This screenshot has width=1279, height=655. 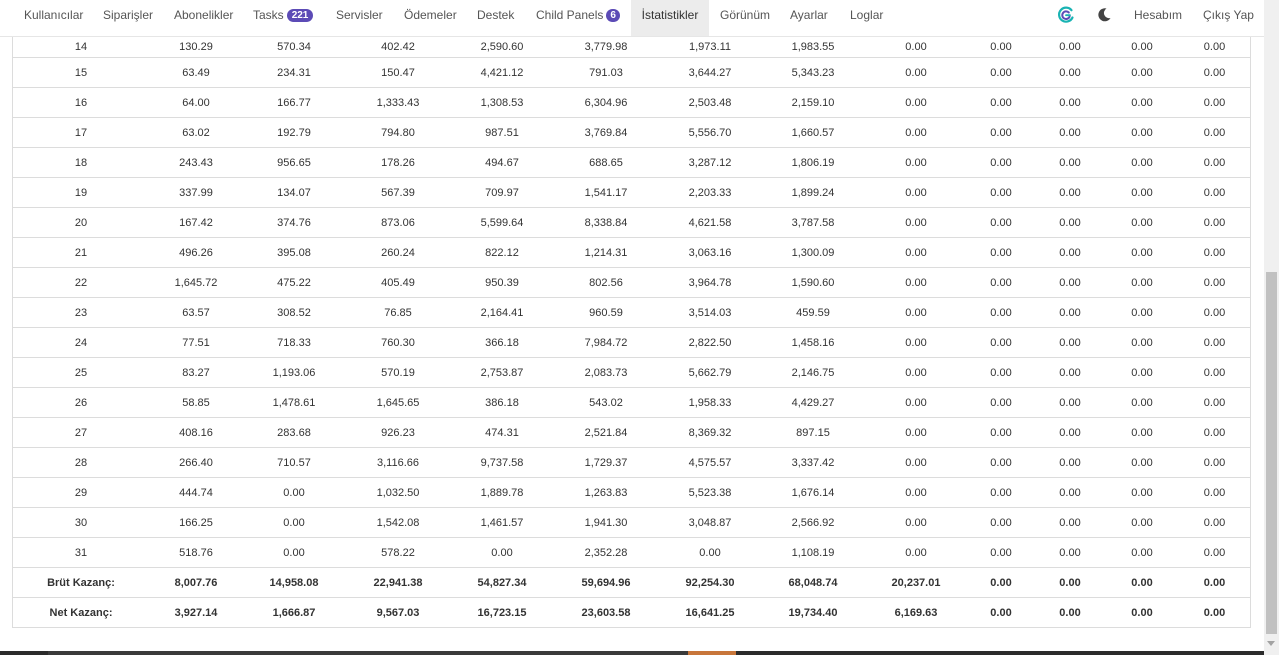 What do you see at coordinates (606, 132) in the screenshot?
I see `value-cell: 3,769.84` at bounding box center [606, 132].